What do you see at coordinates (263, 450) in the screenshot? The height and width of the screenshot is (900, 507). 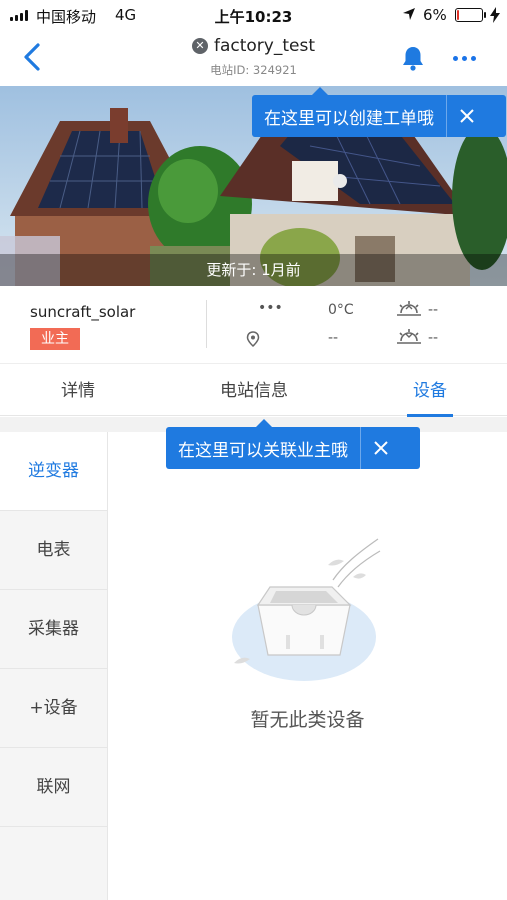 I see `tooltip-text: 在这里可以关联业主哦` at bounding box center [263, 450].